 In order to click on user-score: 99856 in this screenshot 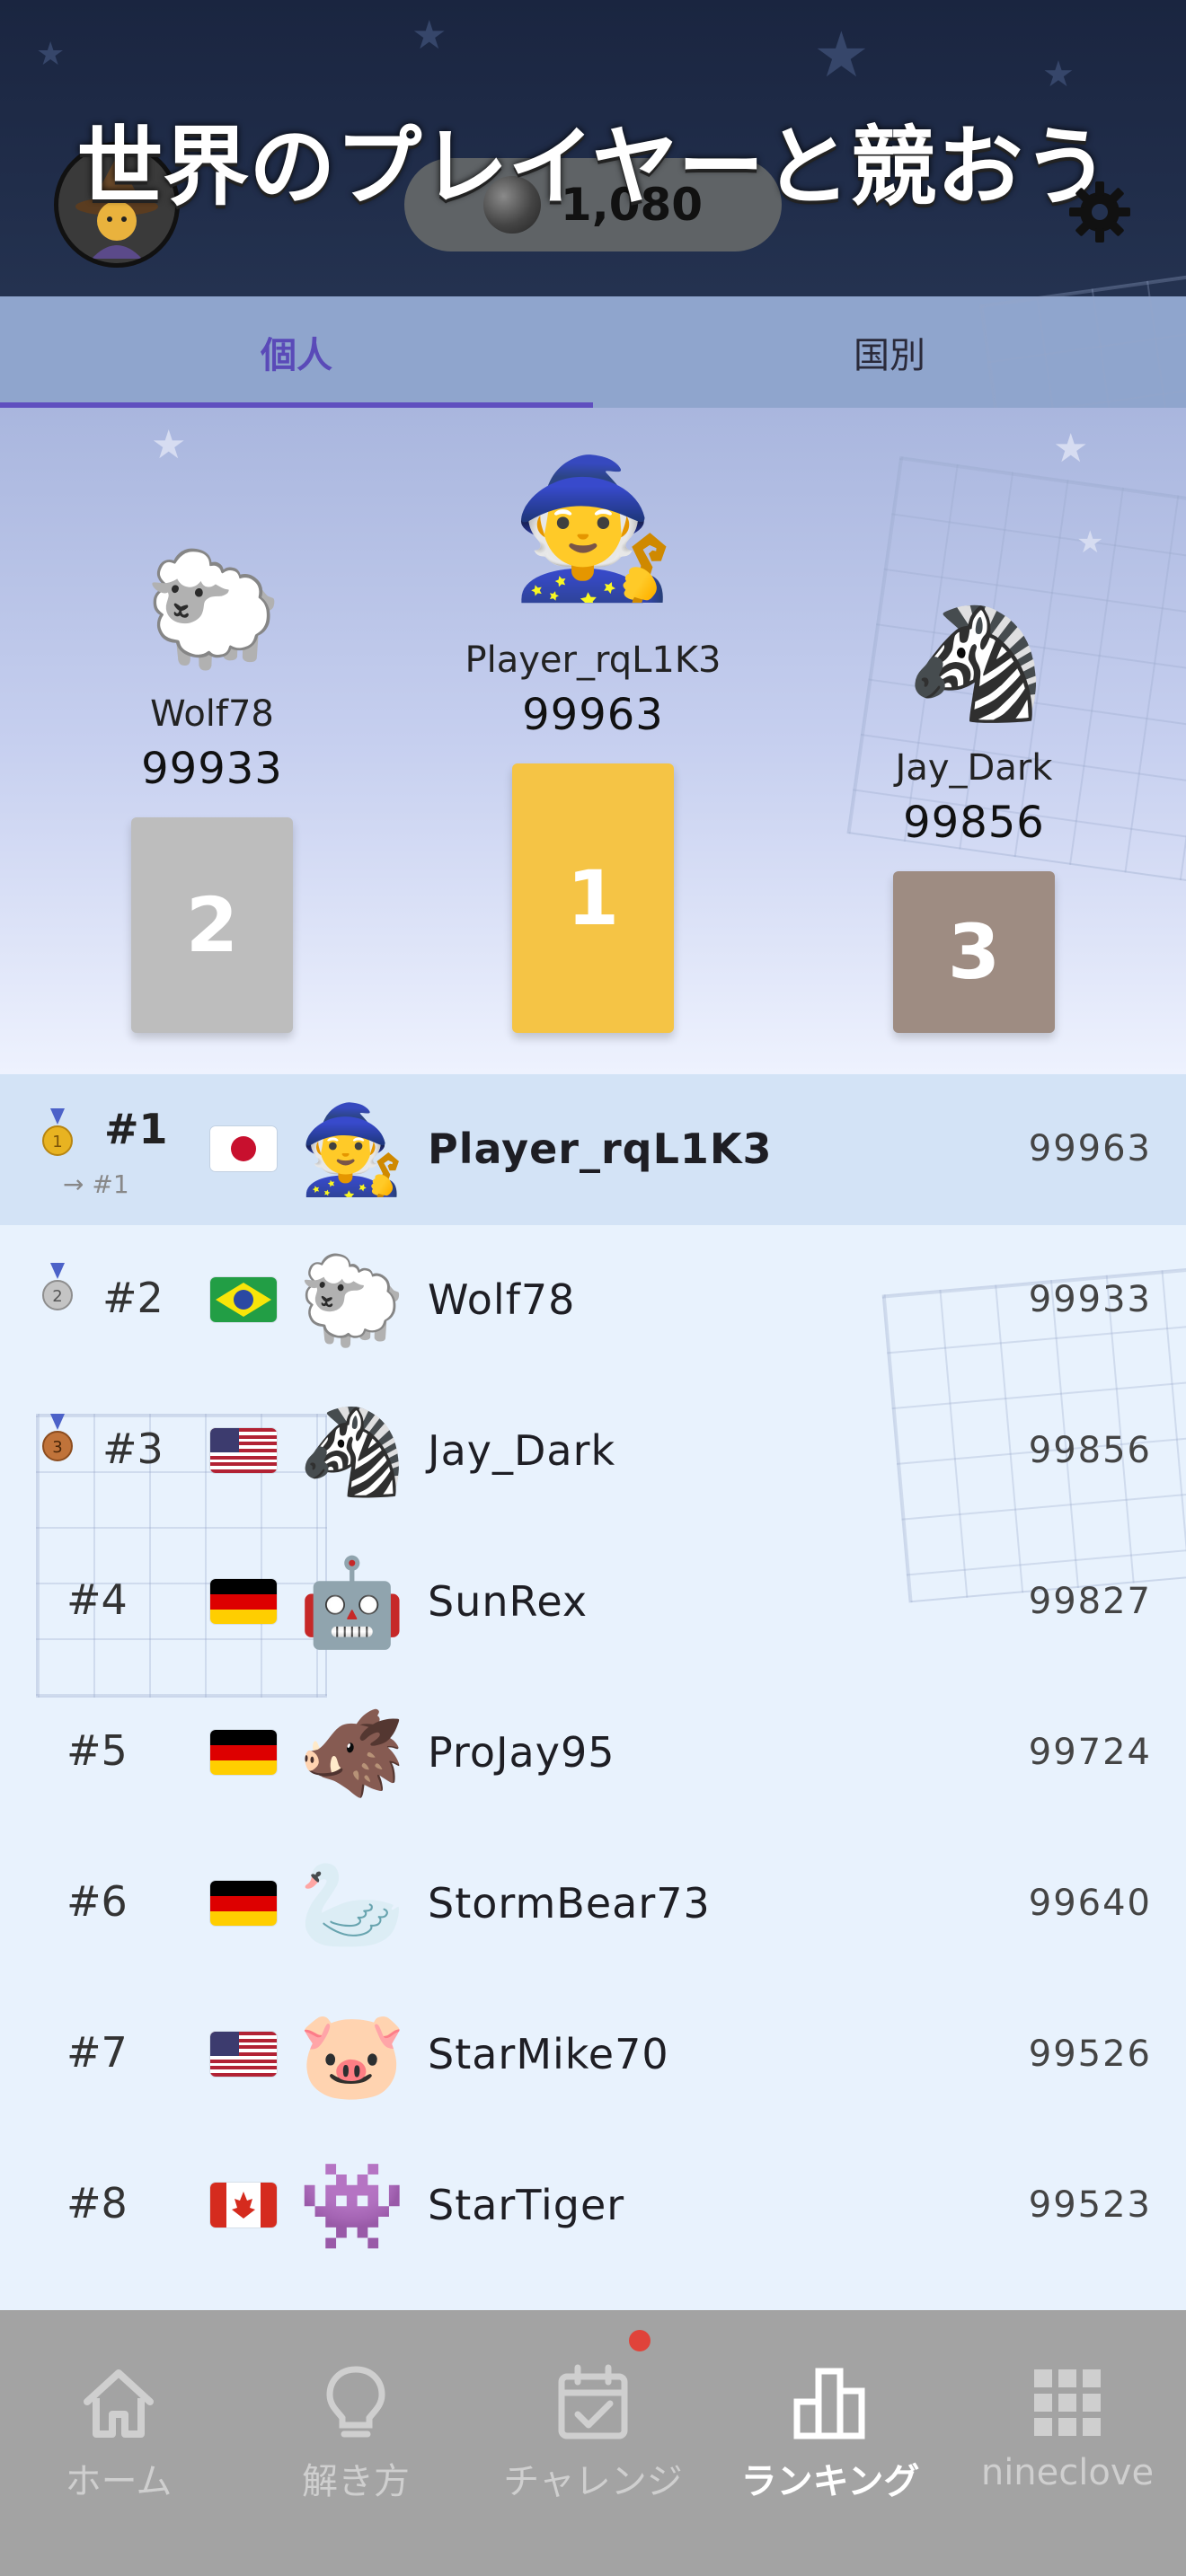, I will do `click(1090, 1450)`.